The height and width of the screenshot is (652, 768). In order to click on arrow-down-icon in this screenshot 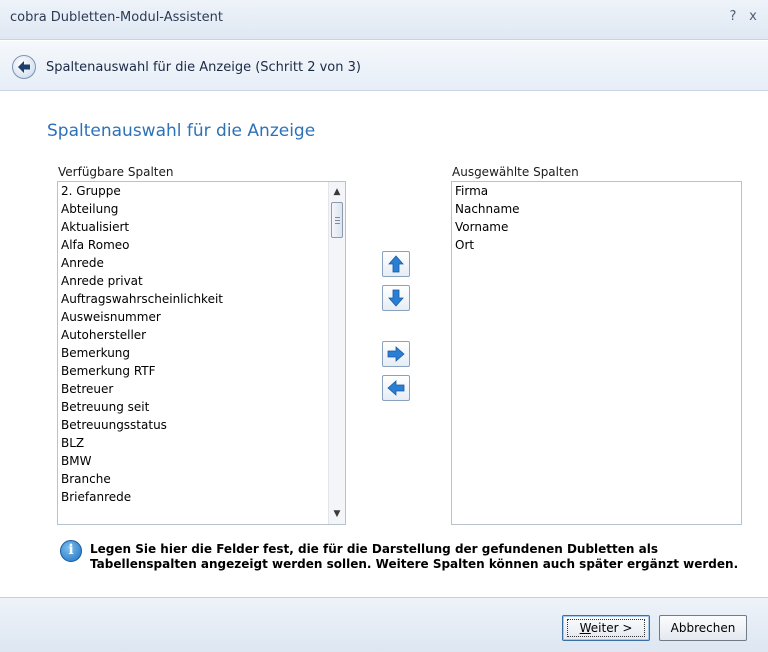, I will do `click(396, 298)`.